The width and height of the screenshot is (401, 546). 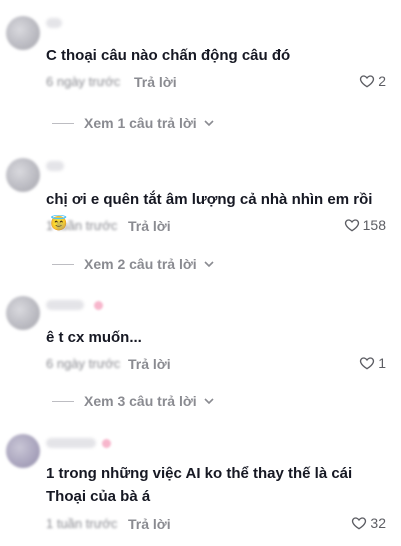 I want to click on view-replies-button: Xem 3 câu trả lời, so click(x=133, y=401).